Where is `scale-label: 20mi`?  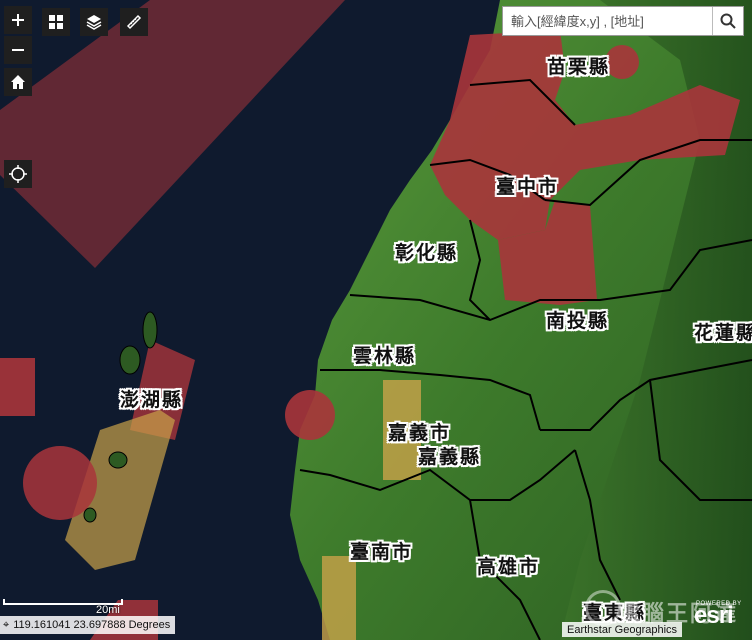 scale-label: 20mi is located at coordinates (108, 610).